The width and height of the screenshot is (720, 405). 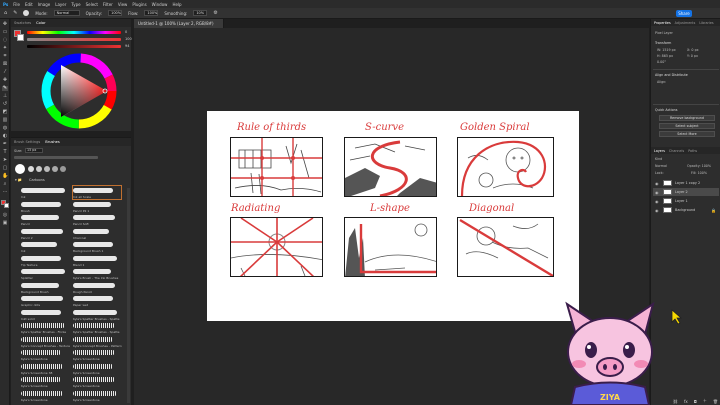 What do you see at coordinates (686, 201) in the screenshot?
I see `layer-row: ◉ Layer 1` at bounding box center [686, 201].